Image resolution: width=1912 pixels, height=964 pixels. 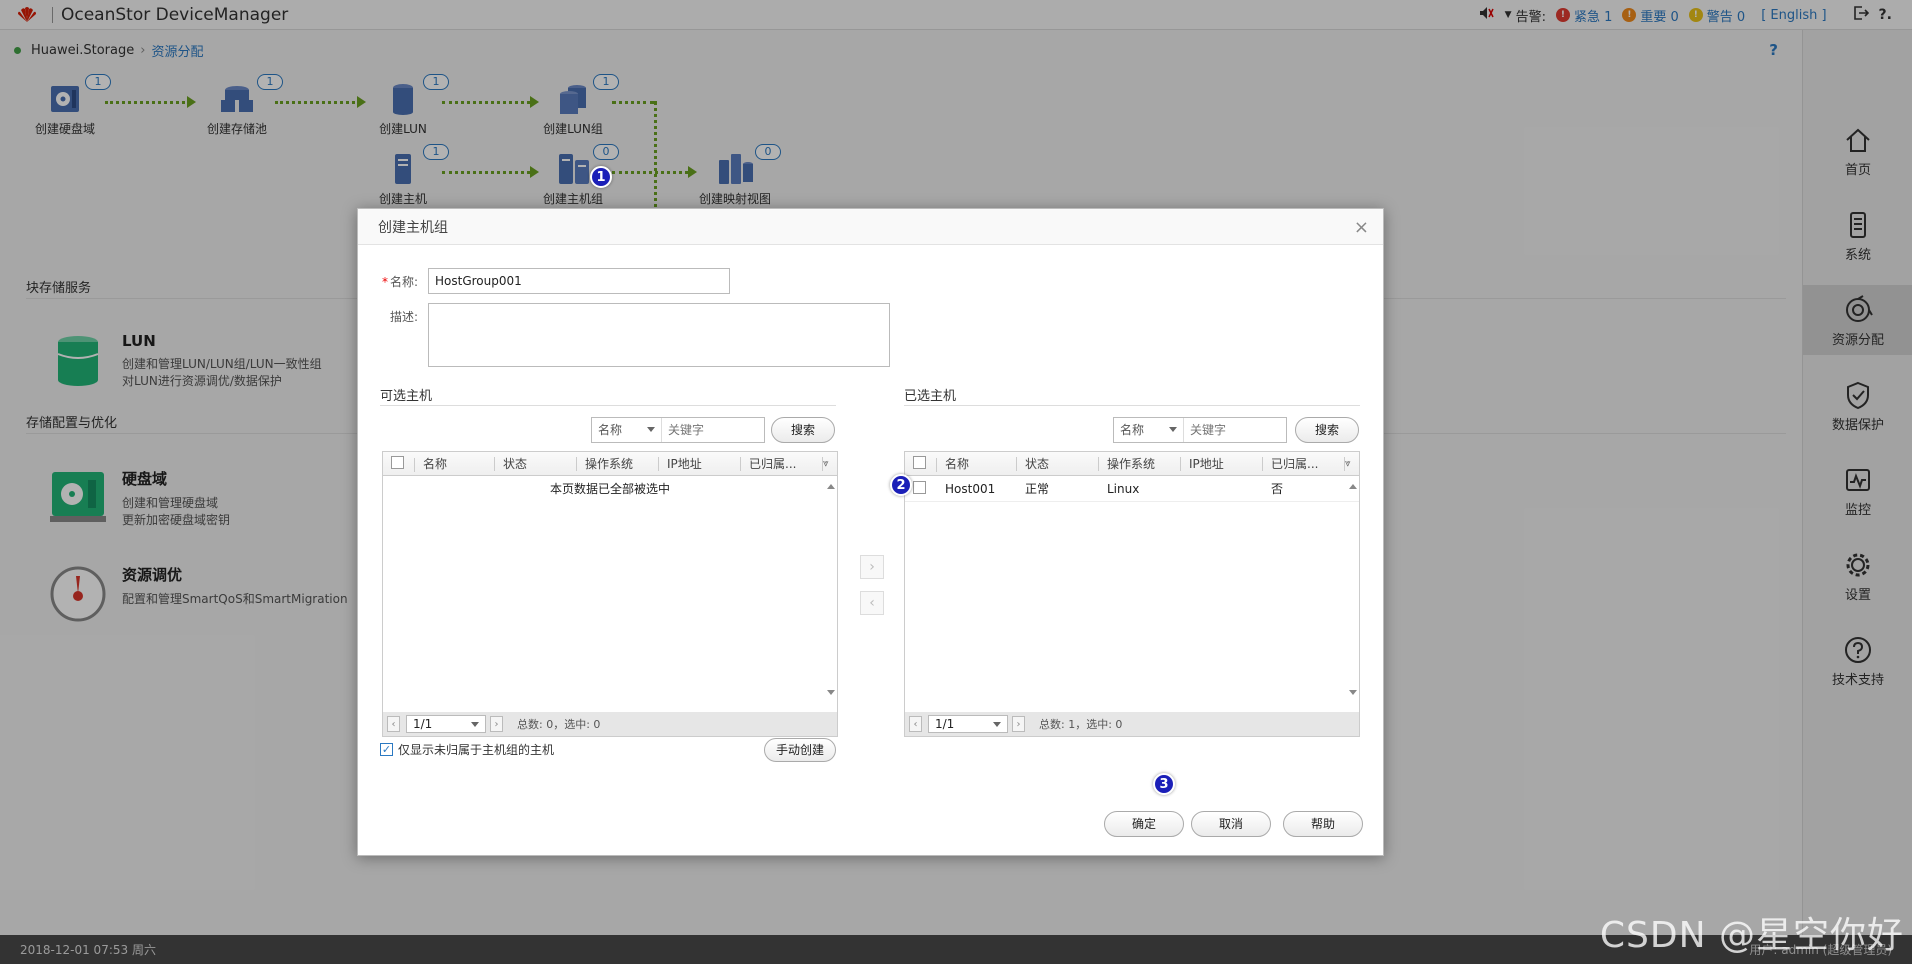 I want to click on table-summary: 总数: 1，选中: 0, so click(x=1081, y=724).